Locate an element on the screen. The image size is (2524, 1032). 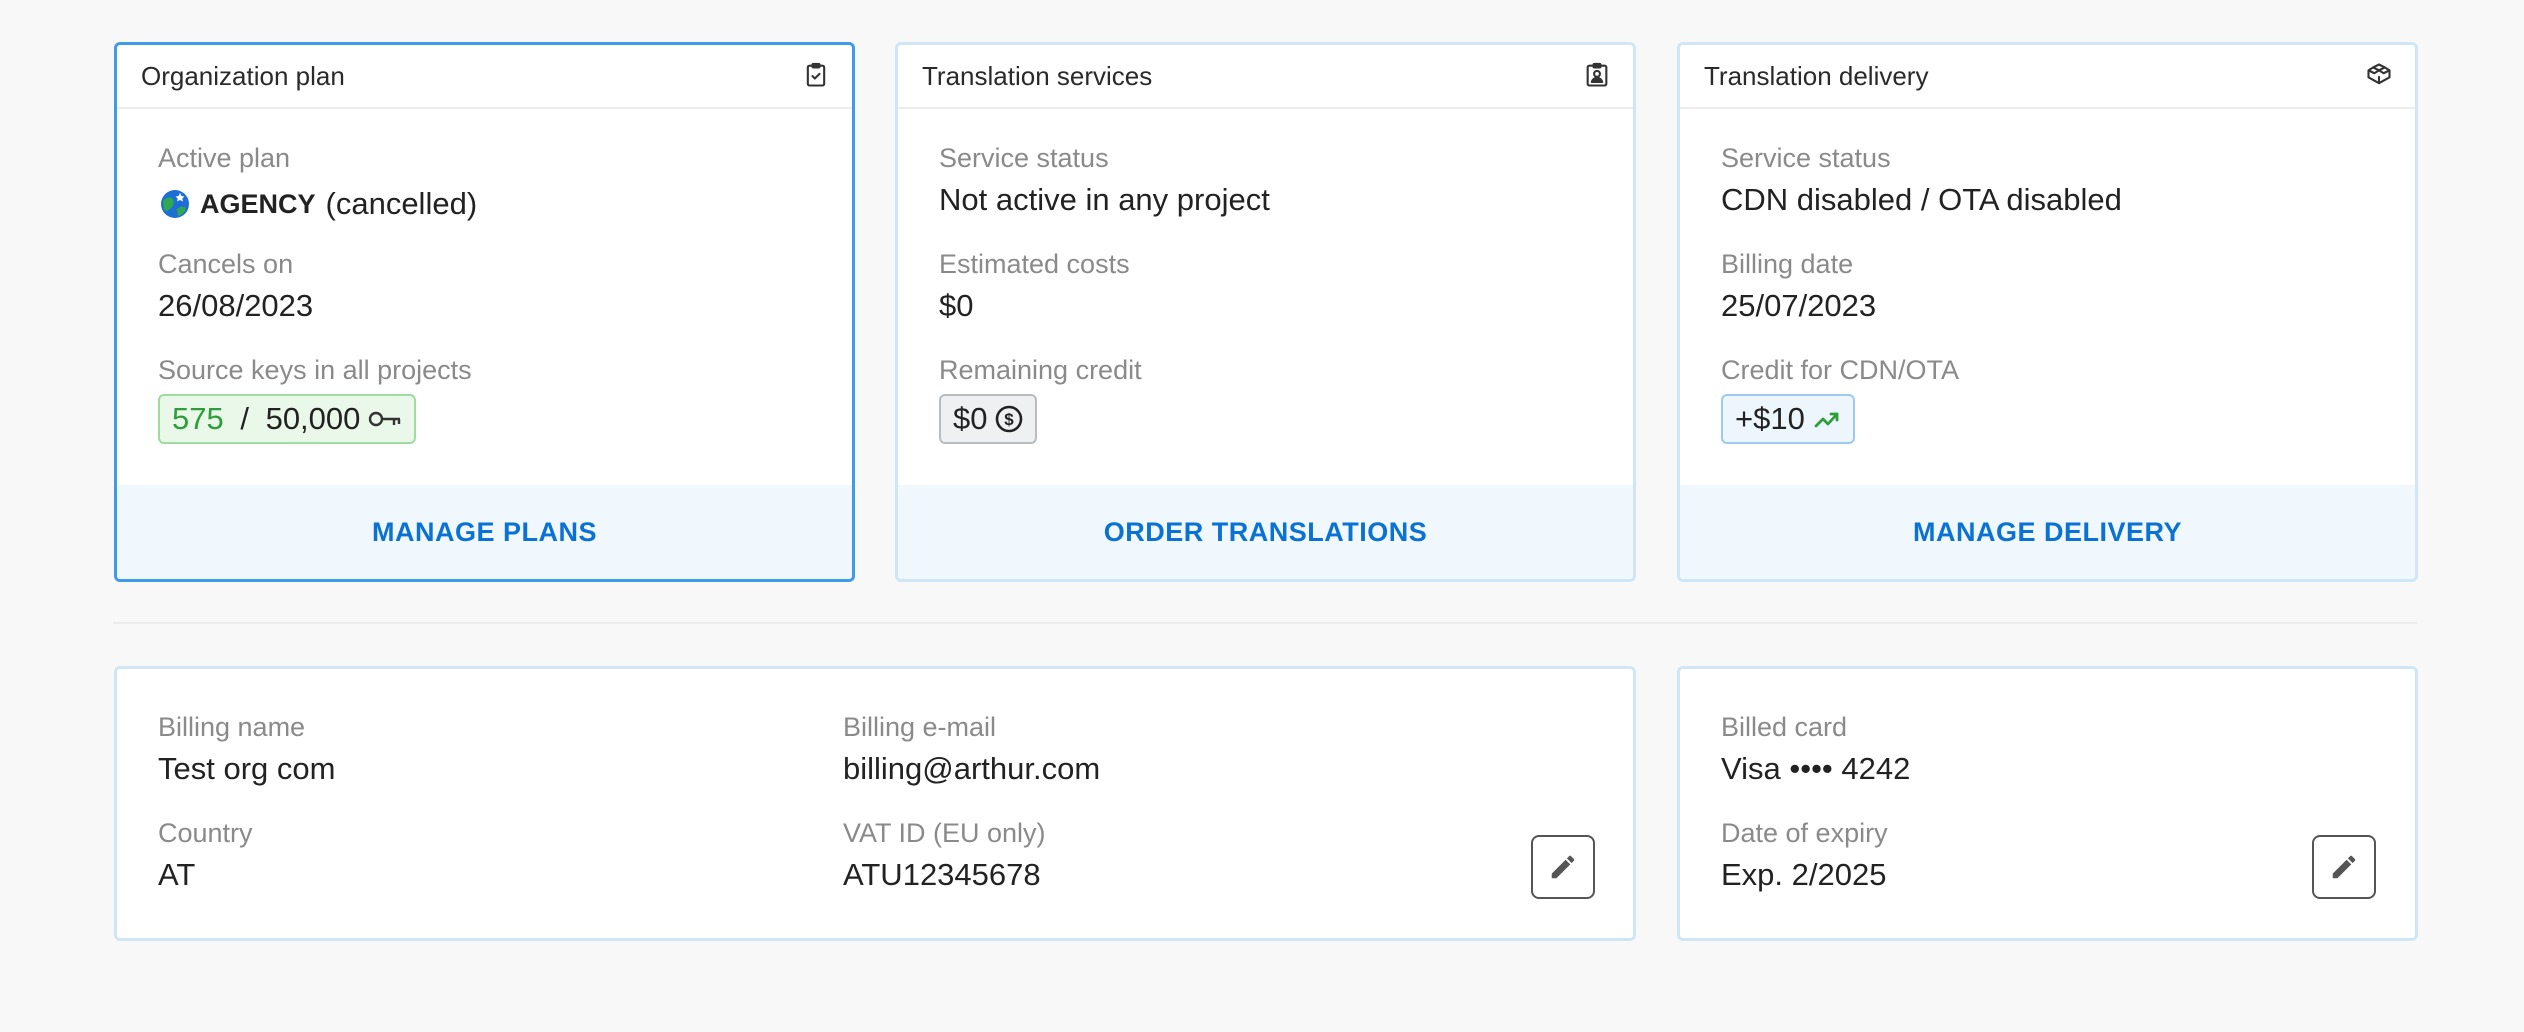
card-header: Organization plan is located at coordinates (484, 77).